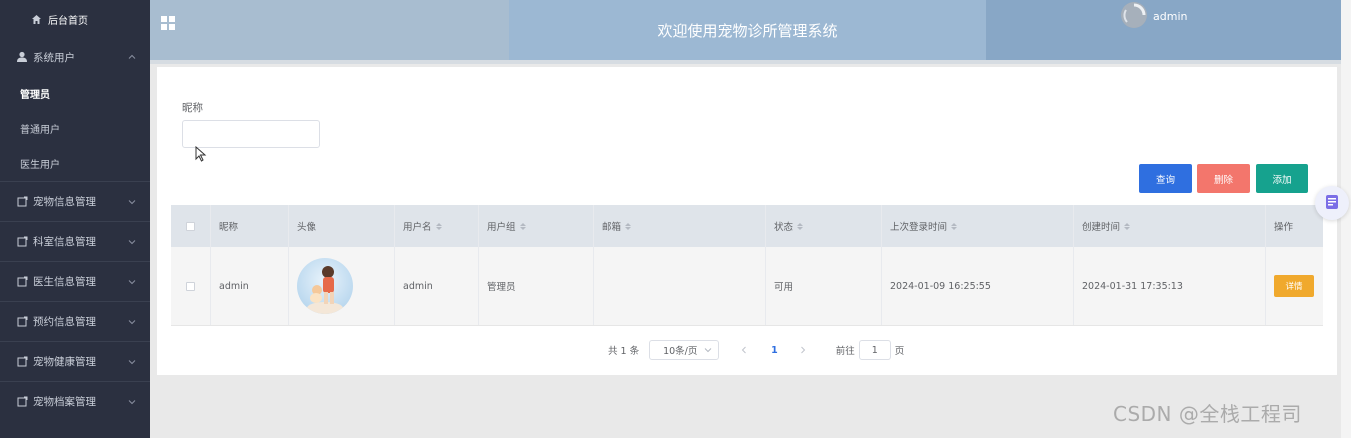 This screenshot has height=438, width=1351. What do you see at coordinates (1101, 227) in the screenshot?
I see `col-label: 创建时间` at bounding box center [1101, 227].